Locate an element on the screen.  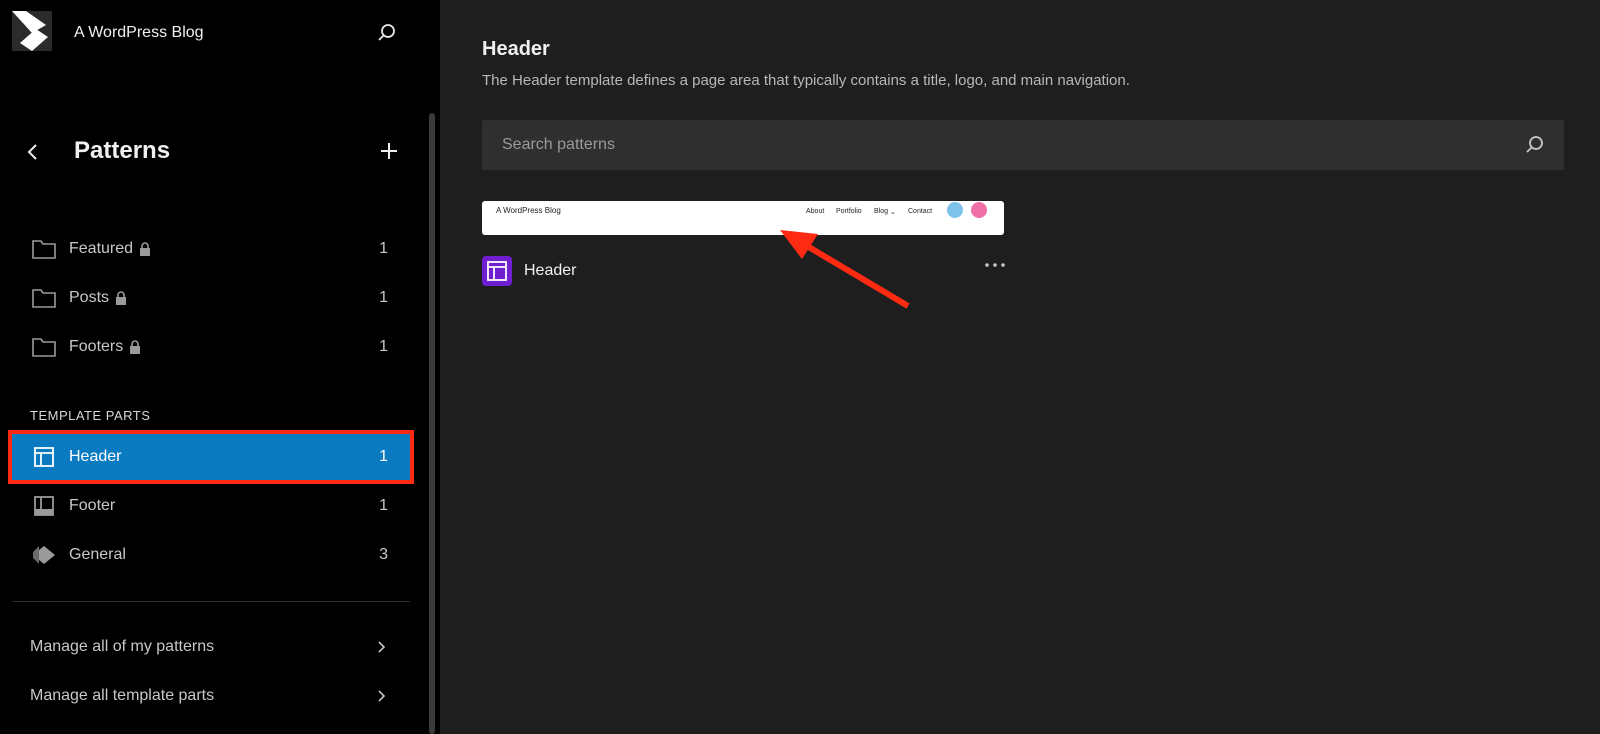
wordpress-logo-icon is located at coordinates (32, 31).